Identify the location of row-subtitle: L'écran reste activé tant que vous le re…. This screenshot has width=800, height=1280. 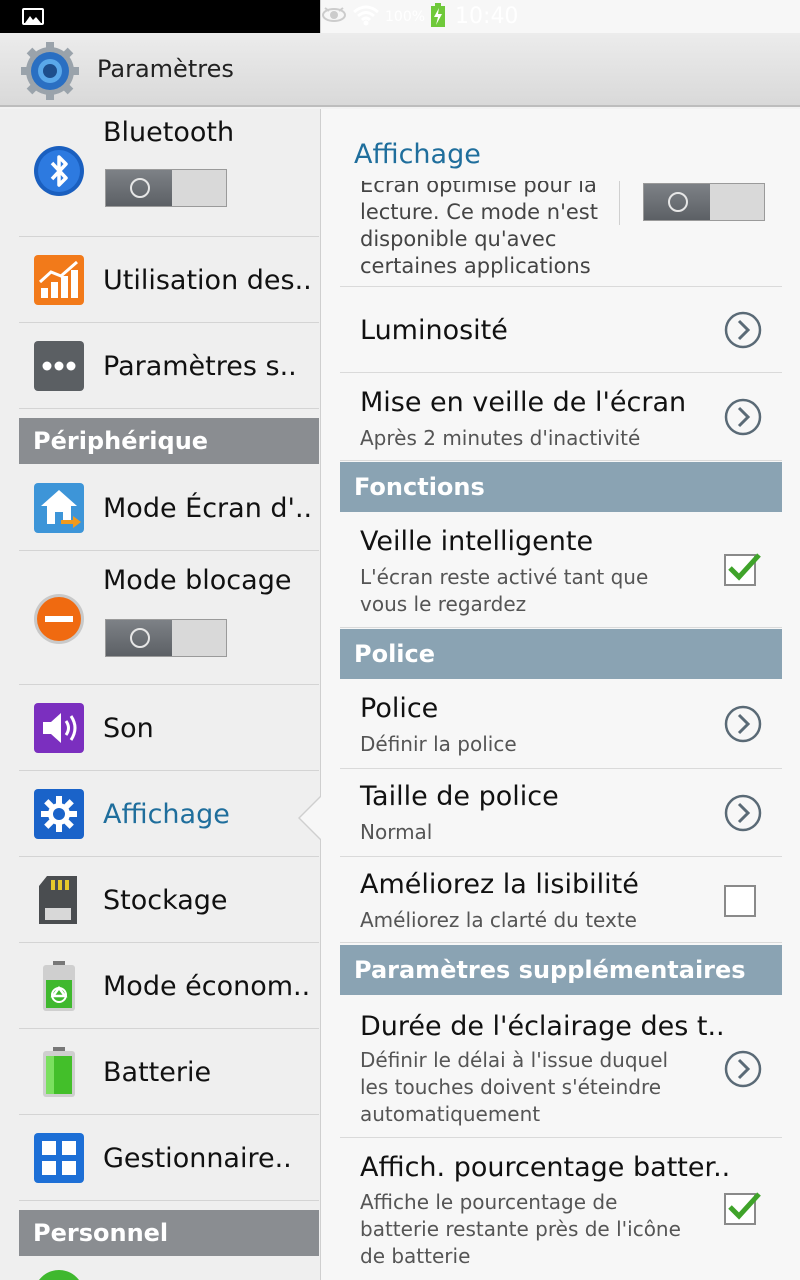
(504, 590).